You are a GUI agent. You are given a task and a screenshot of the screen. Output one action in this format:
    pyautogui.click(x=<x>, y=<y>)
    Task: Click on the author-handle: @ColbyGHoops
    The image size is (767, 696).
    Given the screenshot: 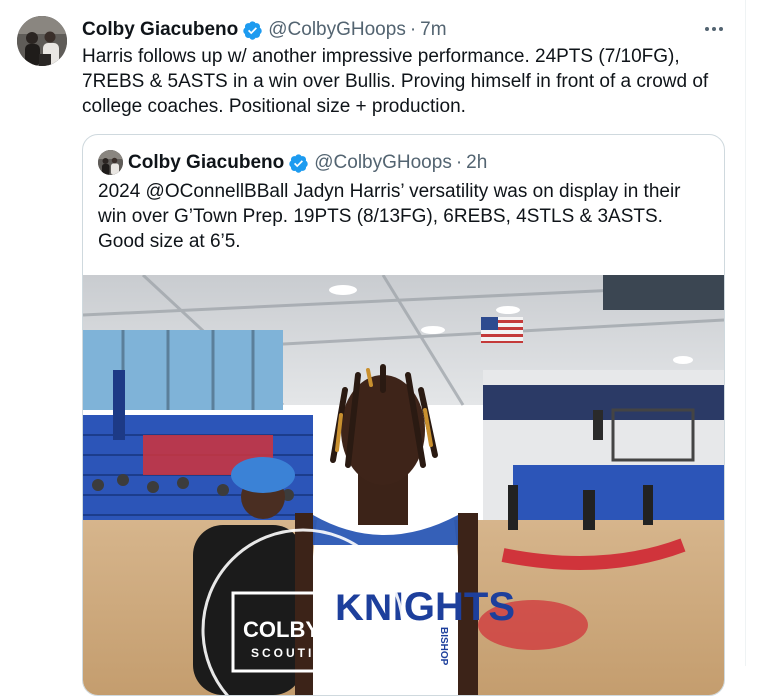 What is the action you would take?
    pyautogui.click(x=337, y=30)
    